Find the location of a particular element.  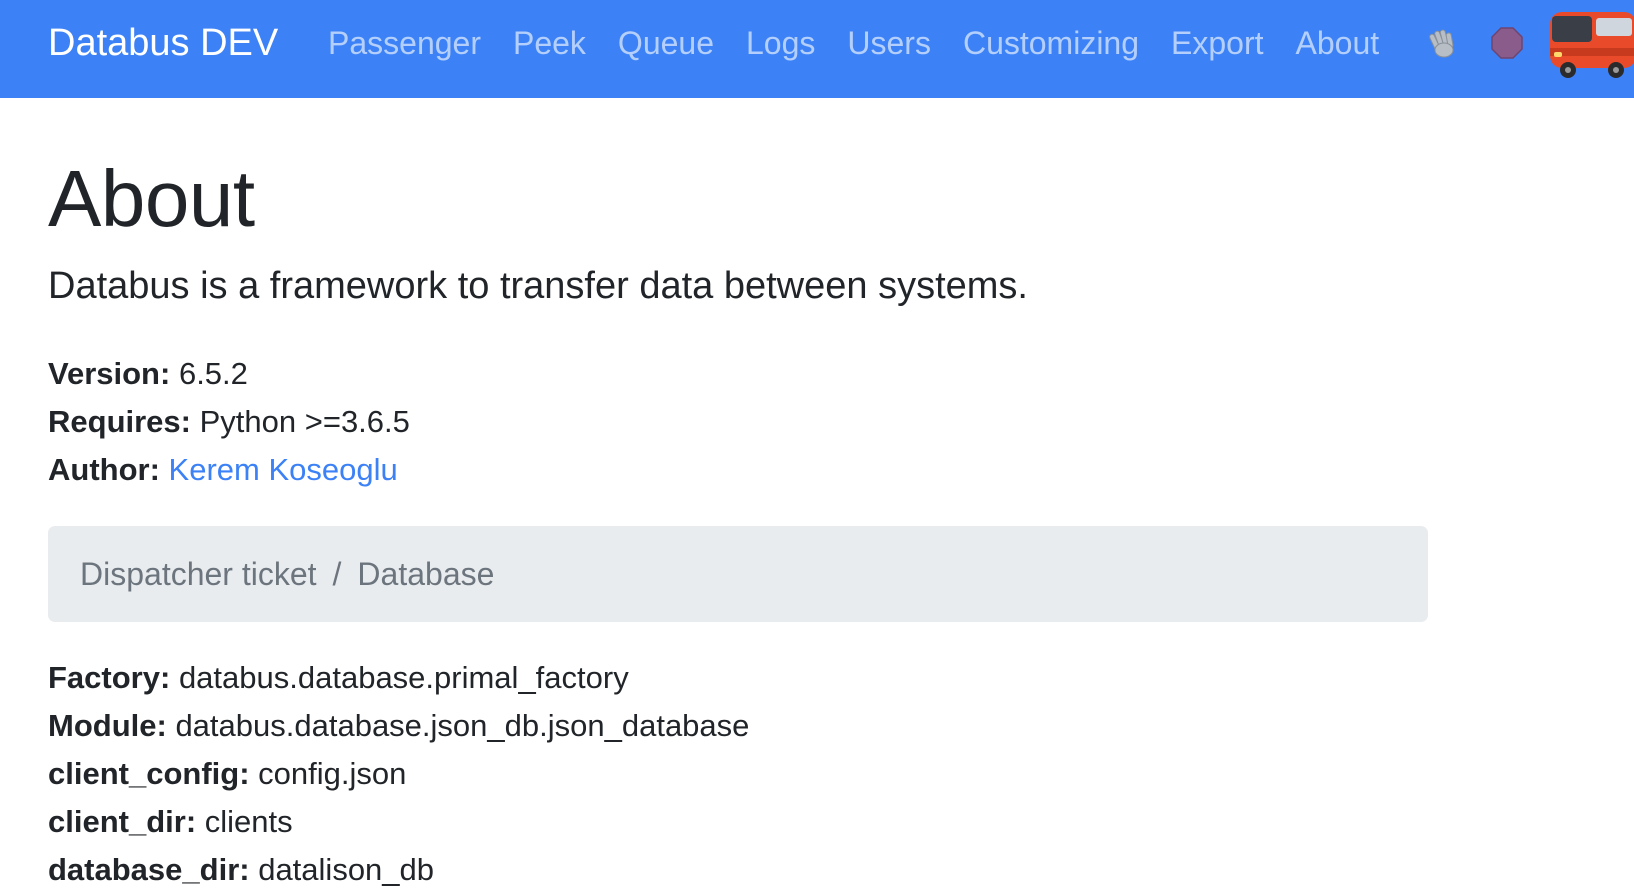

bus-logo is located at coordinates (1592, 45).